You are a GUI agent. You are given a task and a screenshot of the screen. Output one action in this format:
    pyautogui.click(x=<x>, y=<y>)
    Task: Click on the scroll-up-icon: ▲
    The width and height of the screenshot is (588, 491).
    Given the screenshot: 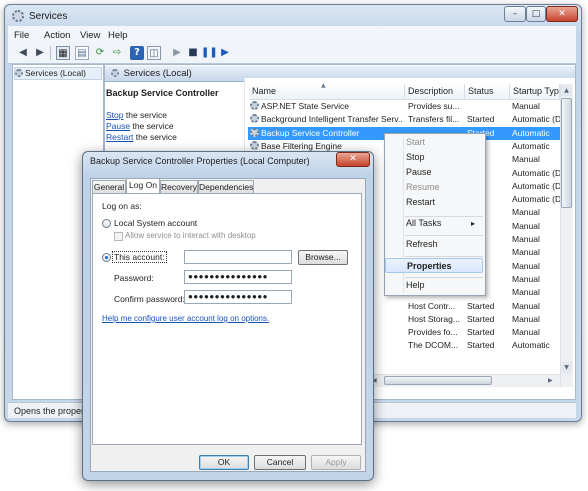 What is the action you would take?
    pyautogui.click(x=566, y=90)
    